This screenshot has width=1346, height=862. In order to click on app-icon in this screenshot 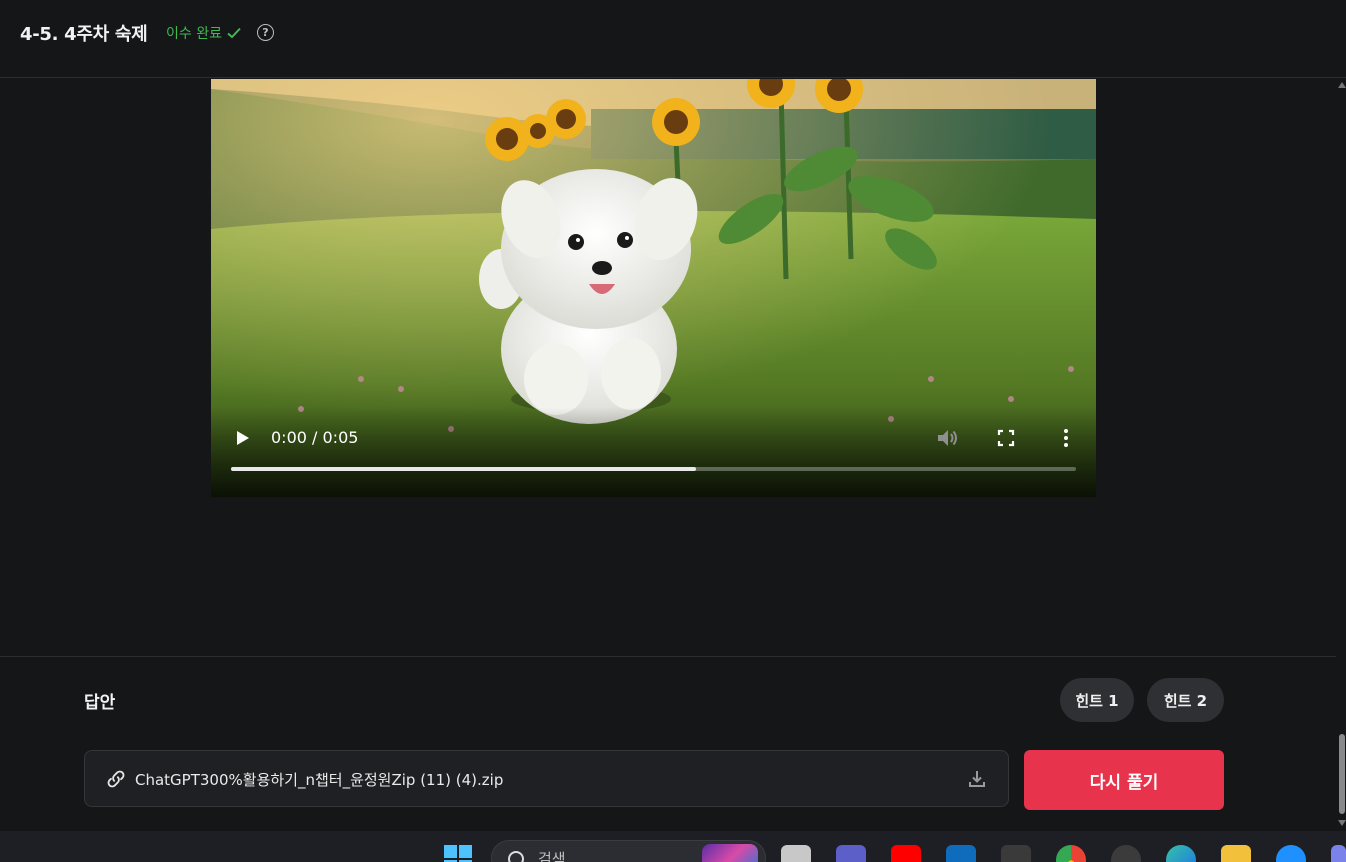, I will do `click(1338, 853)`.